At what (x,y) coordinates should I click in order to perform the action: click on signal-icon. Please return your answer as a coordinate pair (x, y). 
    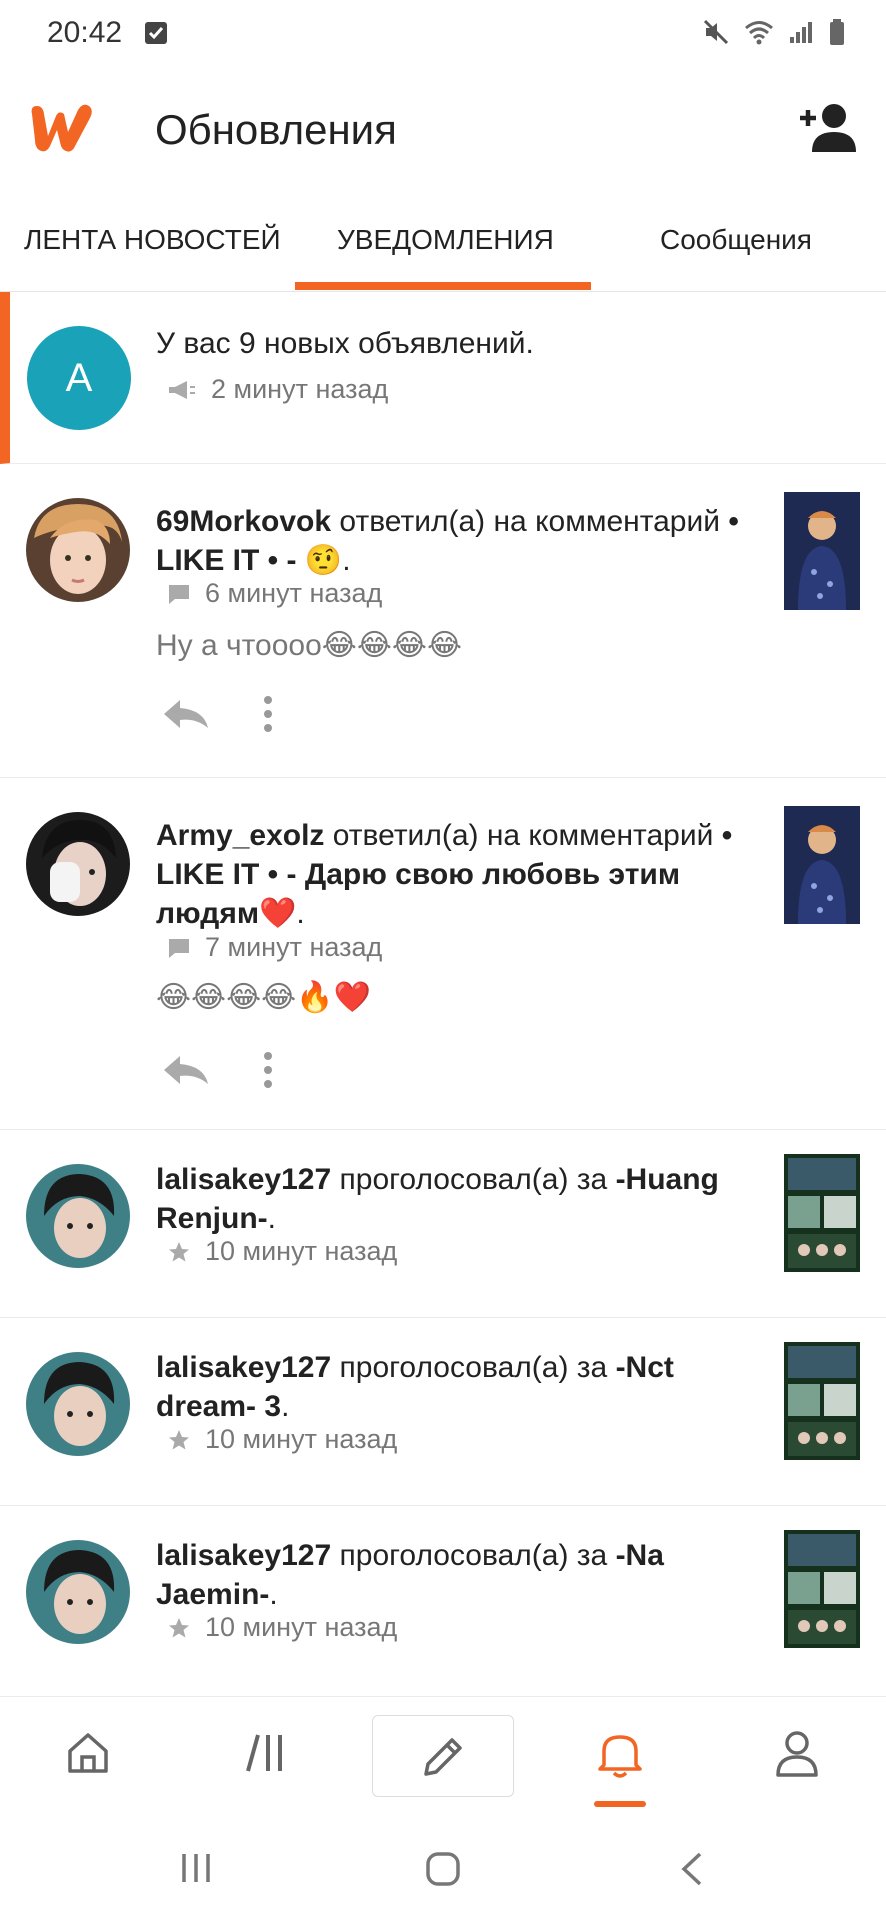
    Looking at the image, I should click on (801, 32).